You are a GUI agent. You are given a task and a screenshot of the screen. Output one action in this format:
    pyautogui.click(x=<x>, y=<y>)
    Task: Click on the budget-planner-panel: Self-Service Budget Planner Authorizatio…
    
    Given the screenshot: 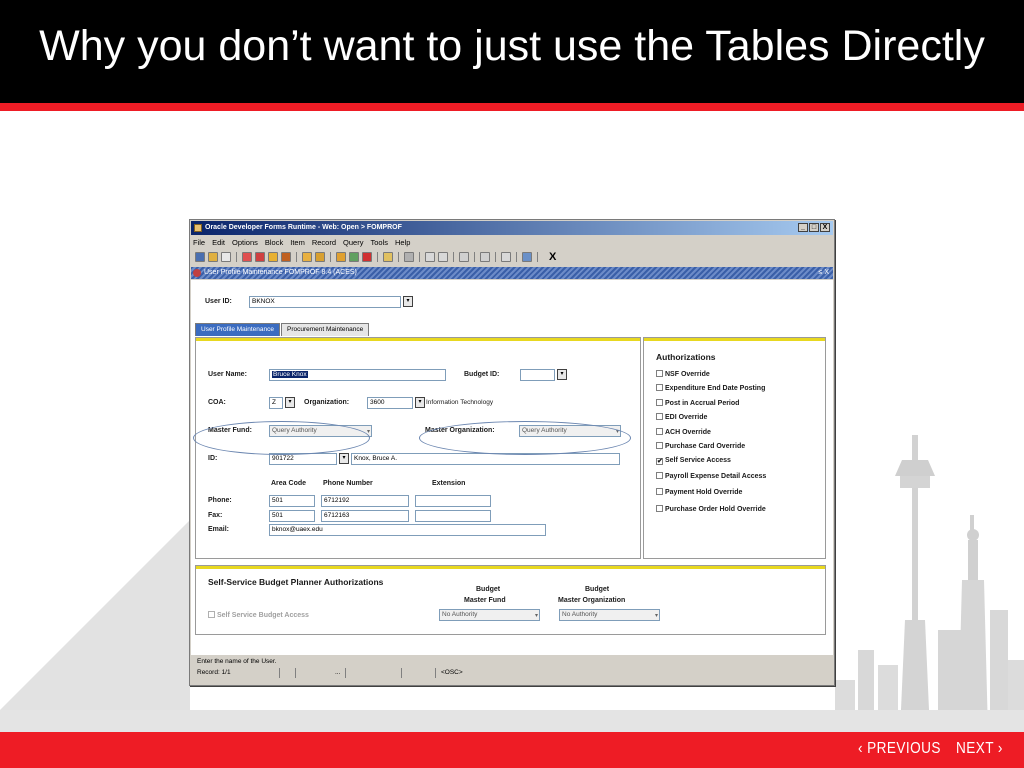 What is the action you would take?
    pyautogui.click(x=510, y=600)
    